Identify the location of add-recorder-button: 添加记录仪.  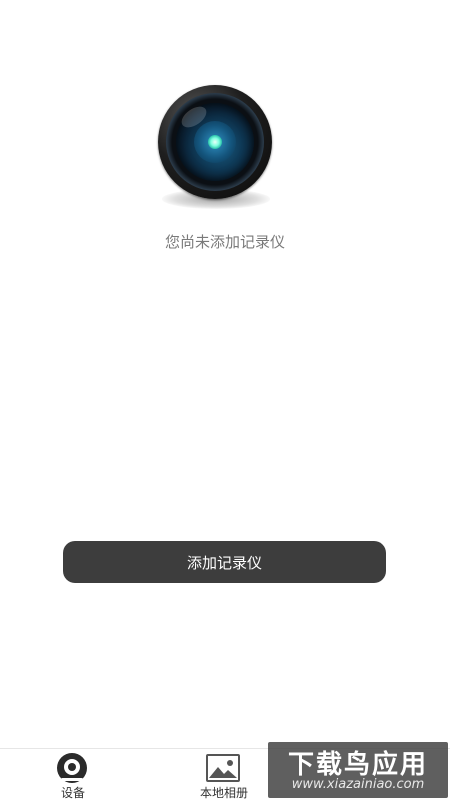
(224, 562).